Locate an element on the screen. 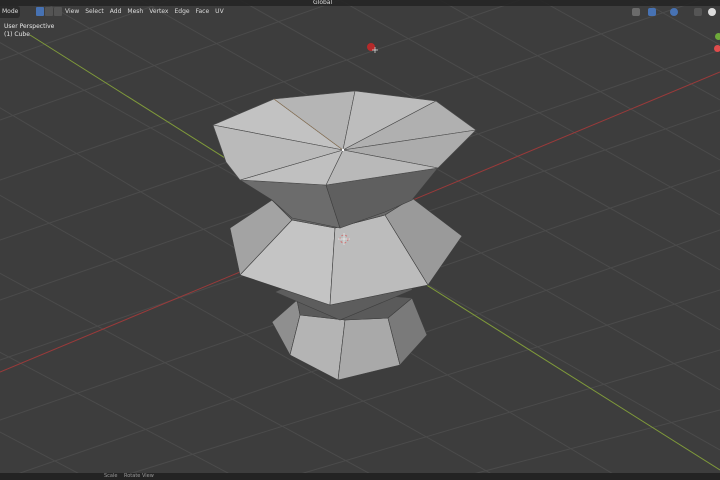  menu-view: View is located at coordinates (72, 12).